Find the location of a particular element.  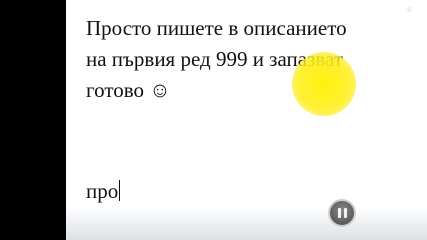

text-line-3: готово ☺ is located at coordinates (128, 90).